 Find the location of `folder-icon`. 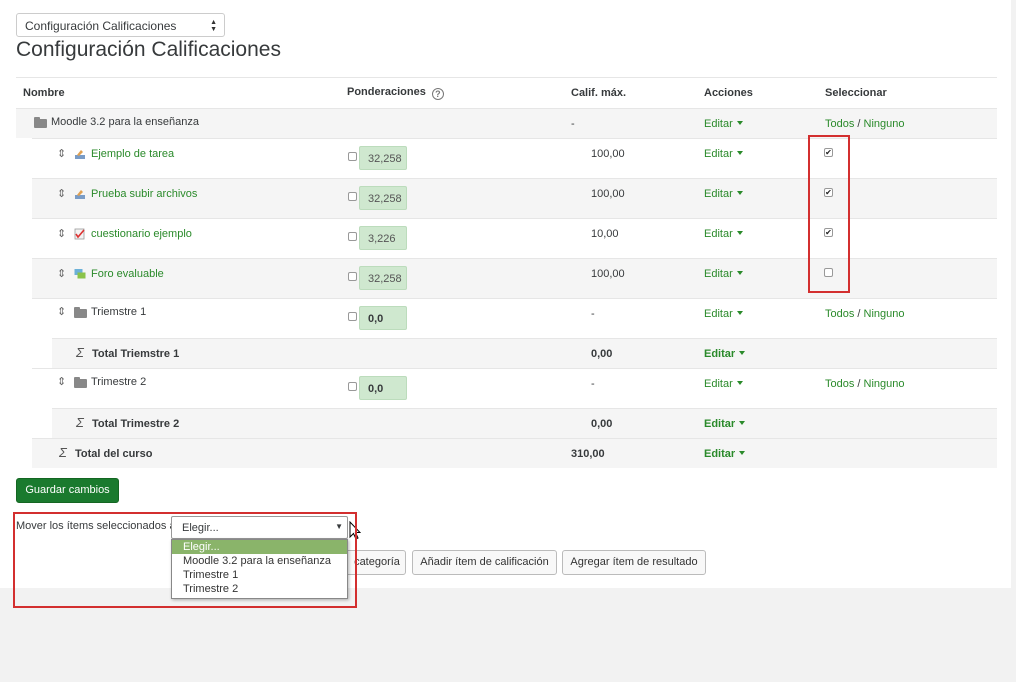

folder-icon is located at coordinates (80, 382).